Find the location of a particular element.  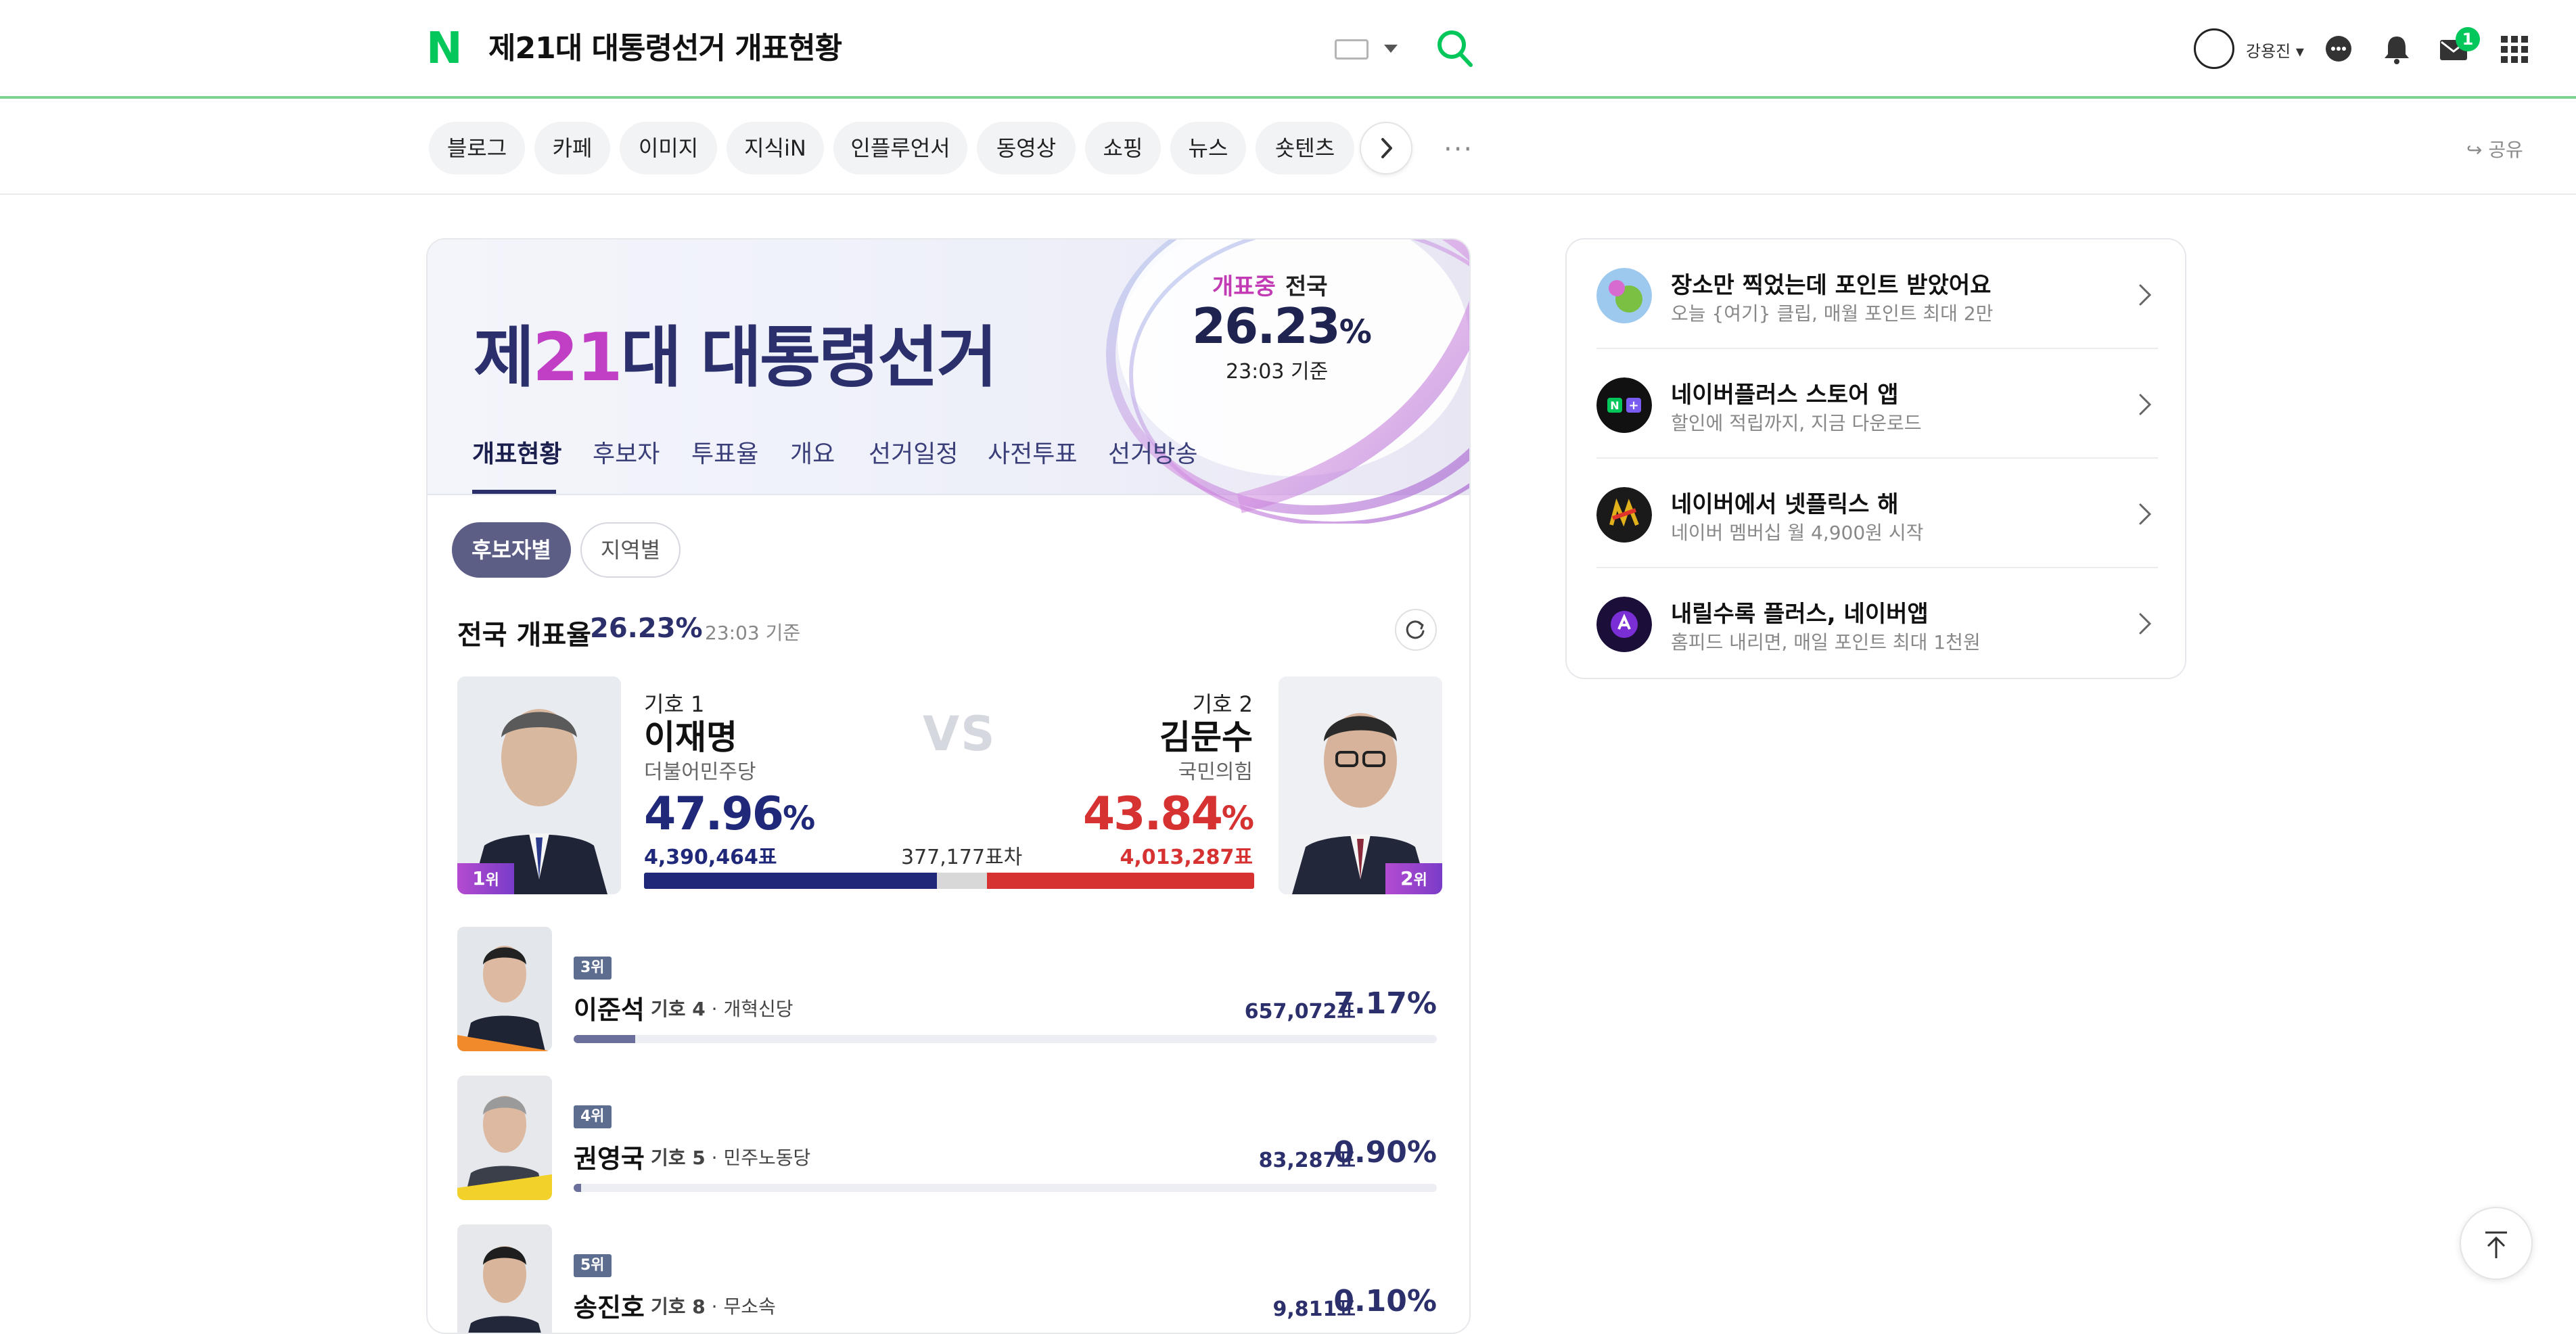

promo-subtitle: 할인에 적립까지, 지금 다운로드 is located at coordinates (1796, 423).